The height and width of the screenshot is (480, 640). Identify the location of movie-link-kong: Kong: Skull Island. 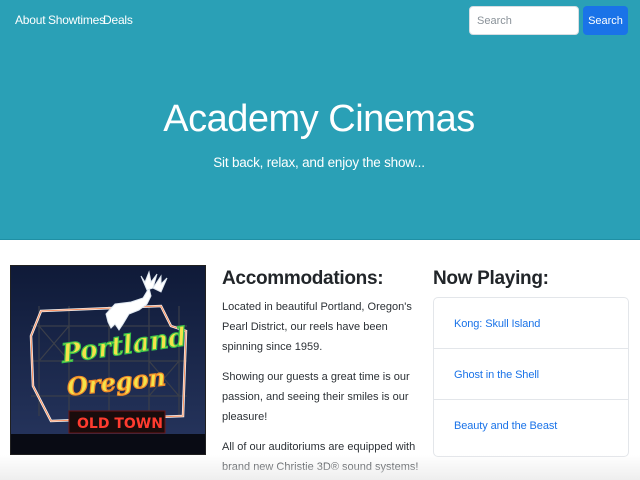
(497, 324).